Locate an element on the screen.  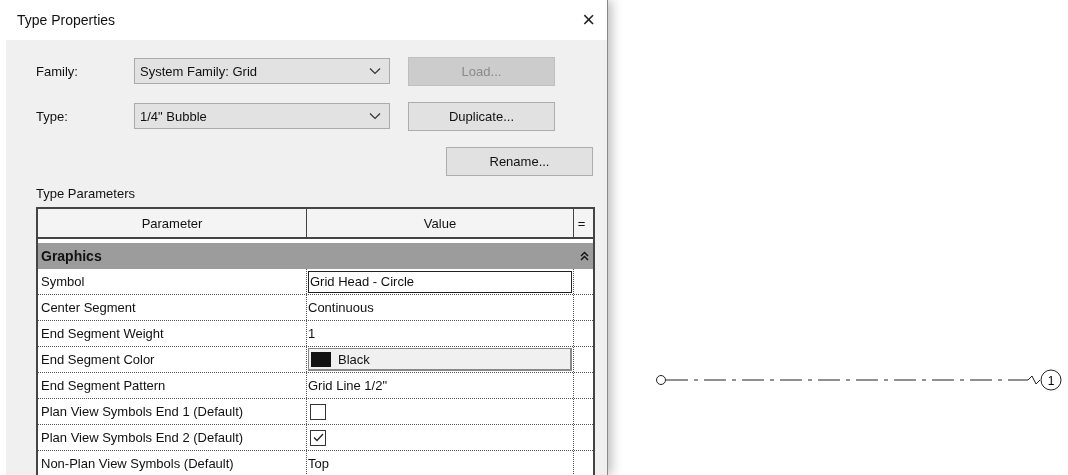
grid-label: 1 is located at coordinates (1051, 380).